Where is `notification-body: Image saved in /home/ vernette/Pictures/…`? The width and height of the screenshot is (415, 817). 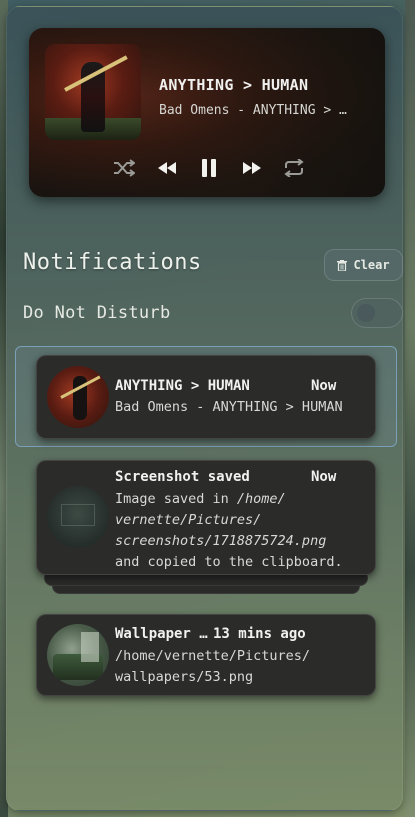 notification-body: Image saved in /home/ vernette/Pictures/… is located at coordinates (229, 530).